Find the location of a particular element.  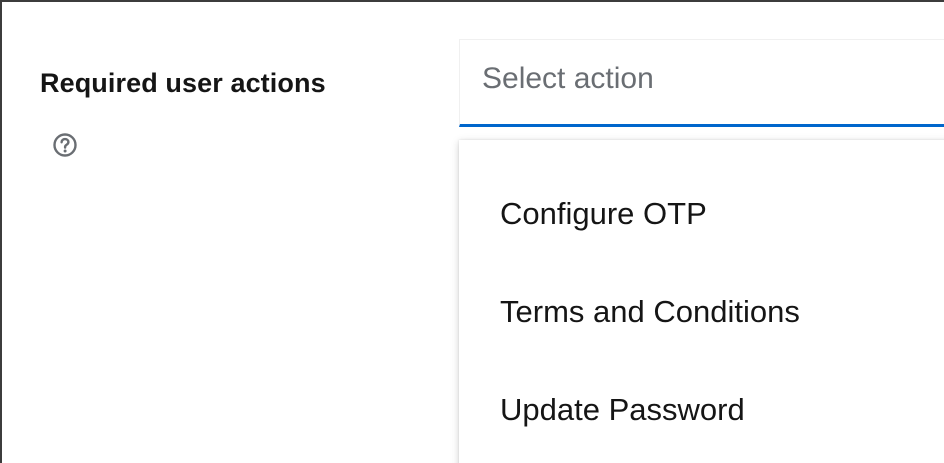

select-placeholder: Select action is located at coordinates (568, 78).